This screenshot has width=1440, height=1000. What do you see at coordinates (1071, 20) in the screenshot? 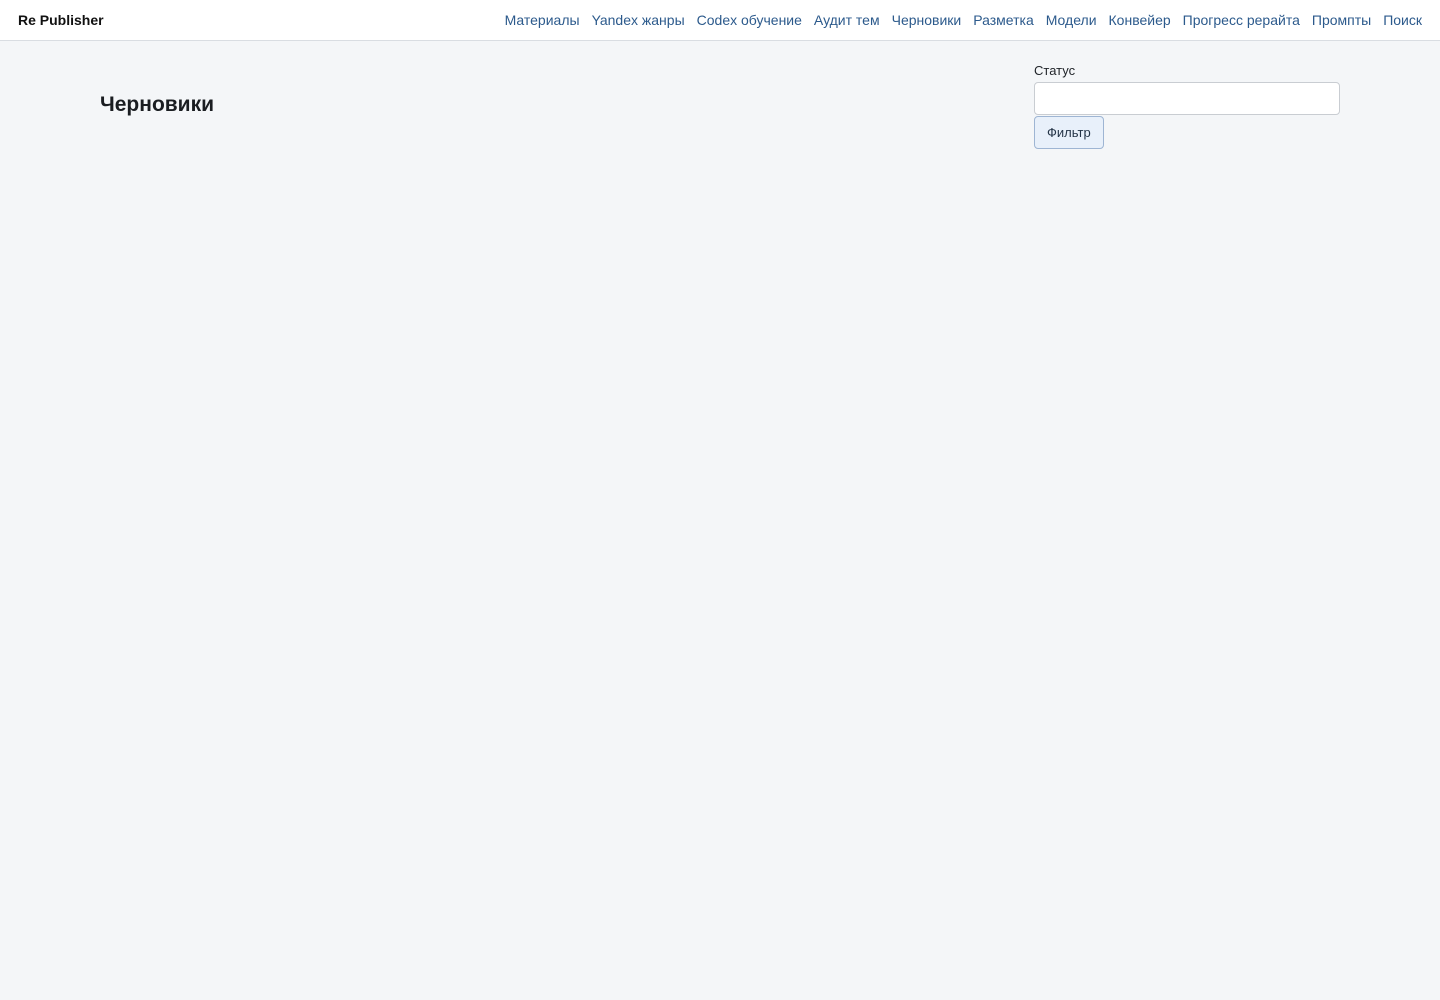
I see `nav-link-models: Модели` at bounding box center [1071, 20].